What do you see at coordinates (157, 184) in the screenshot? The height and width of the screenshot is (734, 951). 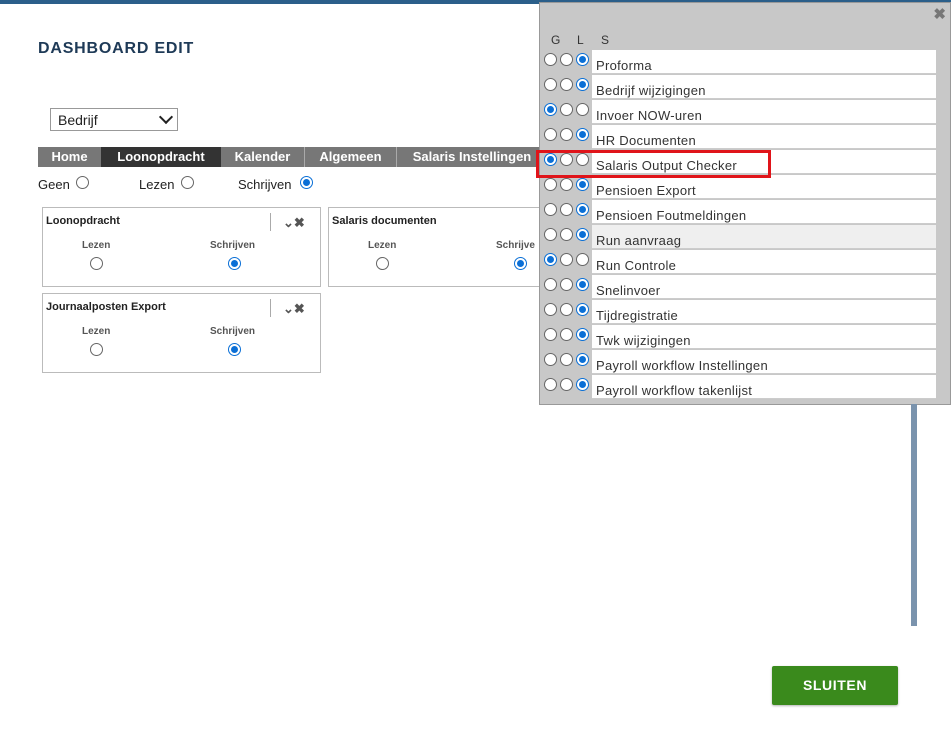 I see `permission-label-lezen: Lezen` at bounding box center [157, 184].